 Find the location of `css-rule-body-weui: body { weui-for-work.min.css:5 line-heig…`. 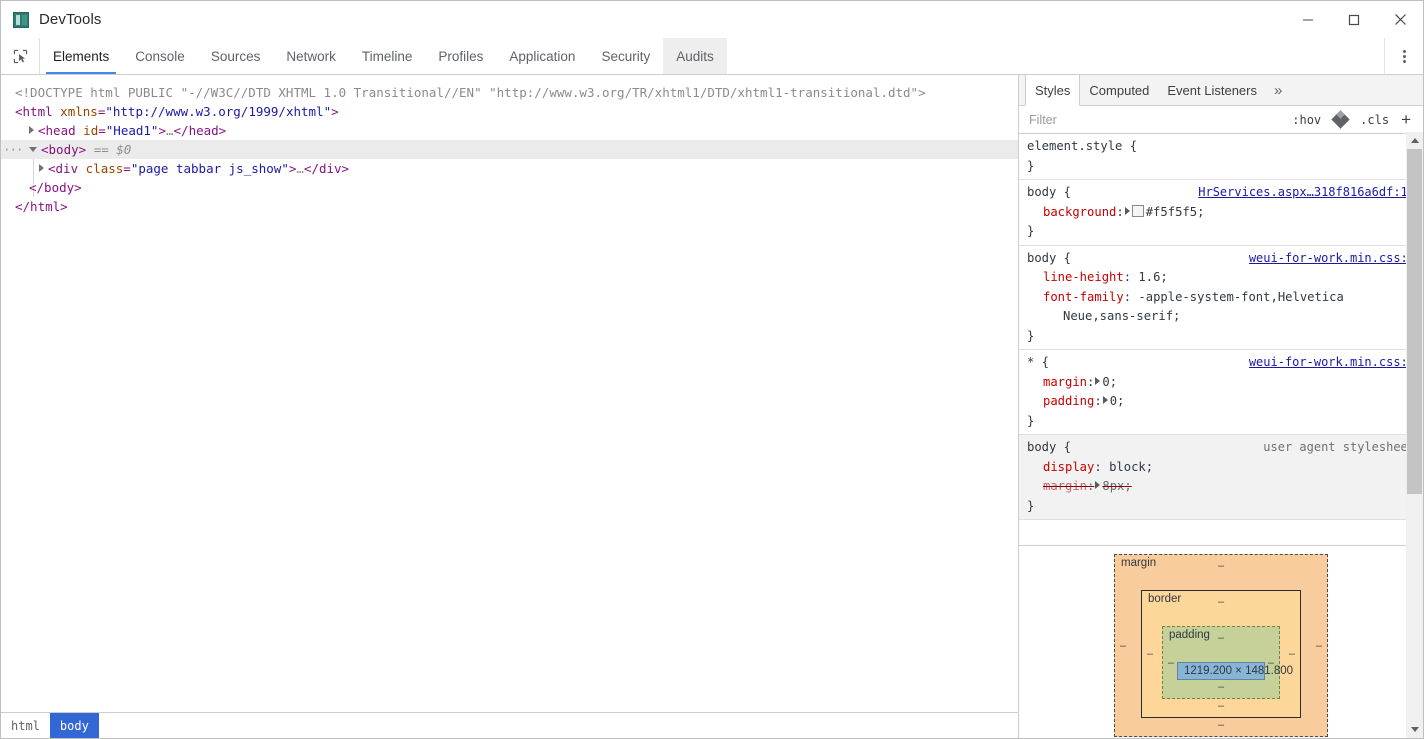

css-rule-body-weui: body { weui-for-work.min.css:5 line-heig… is located at coordinates (1221, 297).